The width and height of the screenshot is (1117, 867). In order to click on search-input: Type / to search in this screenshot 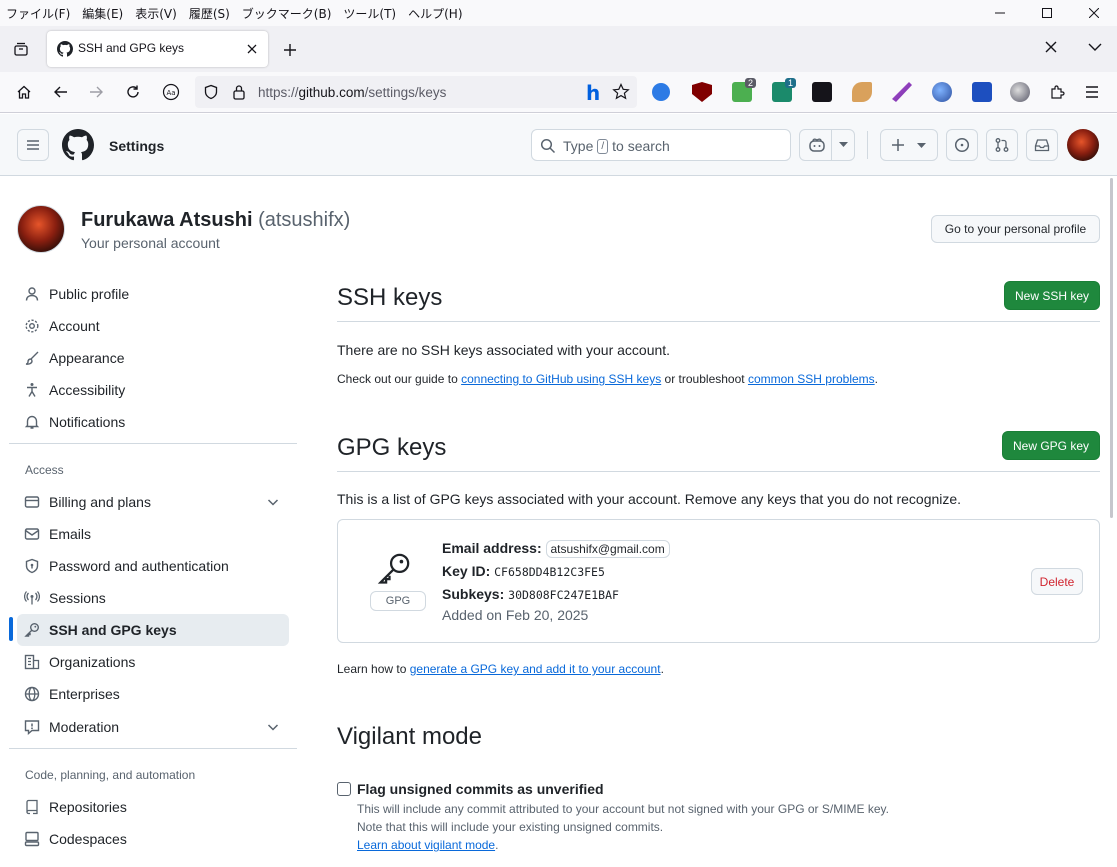, I will do `click(661, 145)`.